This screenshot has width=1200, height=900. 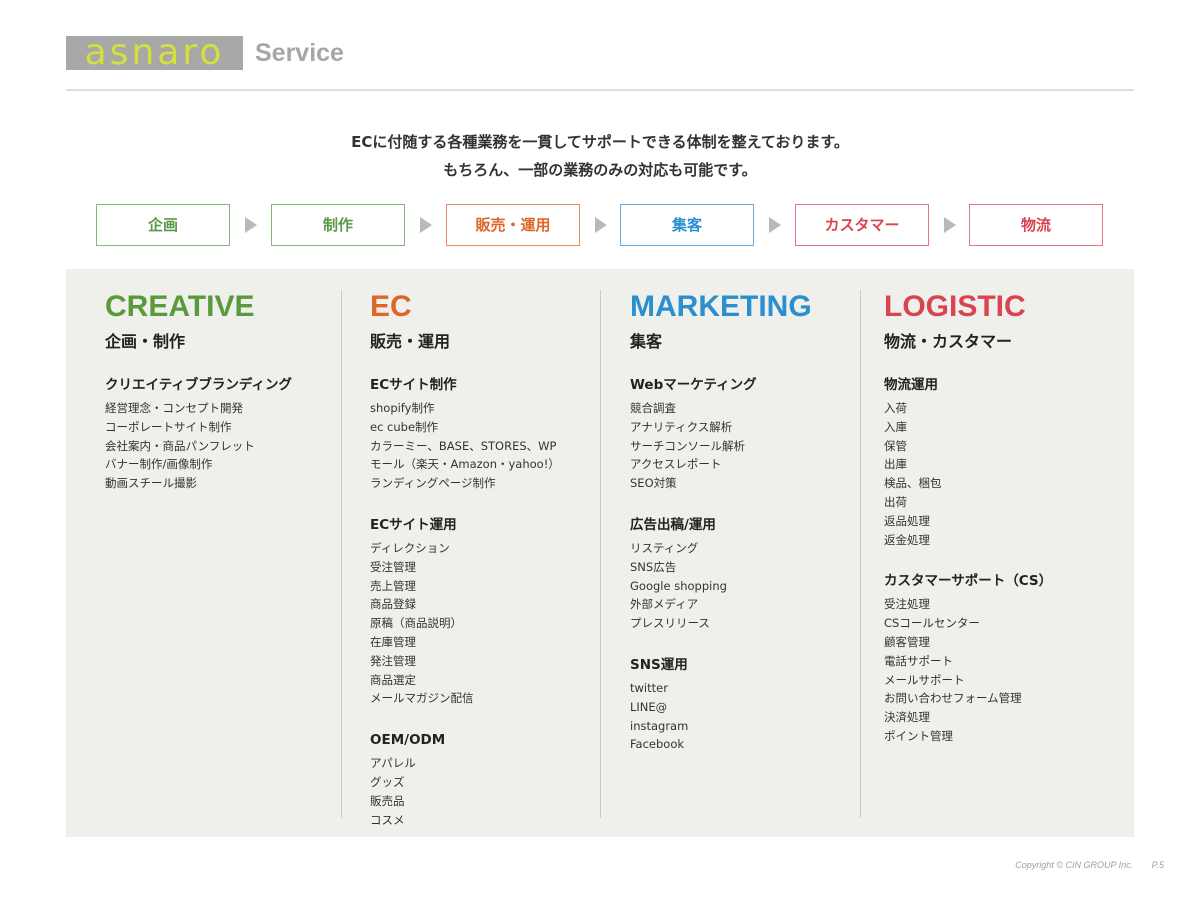 I want to click on service-item: コスメ, so click(x=387, y=819).